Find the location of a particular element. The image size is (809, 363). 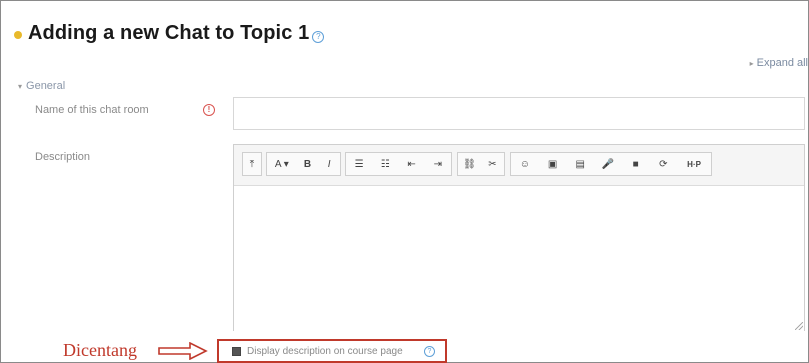

display-description-label: Display description on course page is located at coordinates (325, 351).